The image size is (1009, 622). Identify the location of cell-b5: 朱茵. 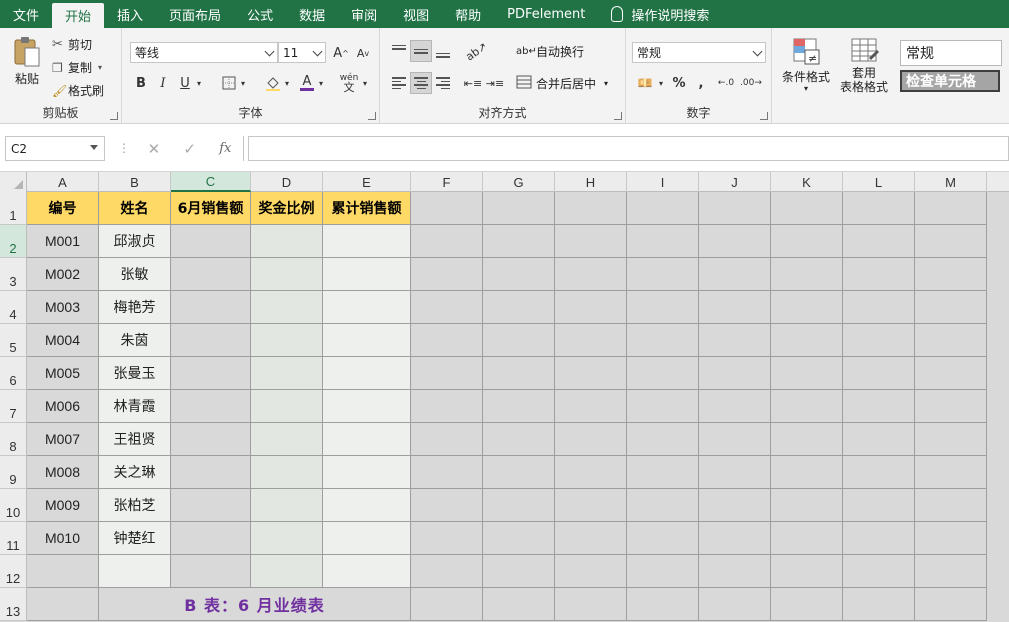
(135, 340).